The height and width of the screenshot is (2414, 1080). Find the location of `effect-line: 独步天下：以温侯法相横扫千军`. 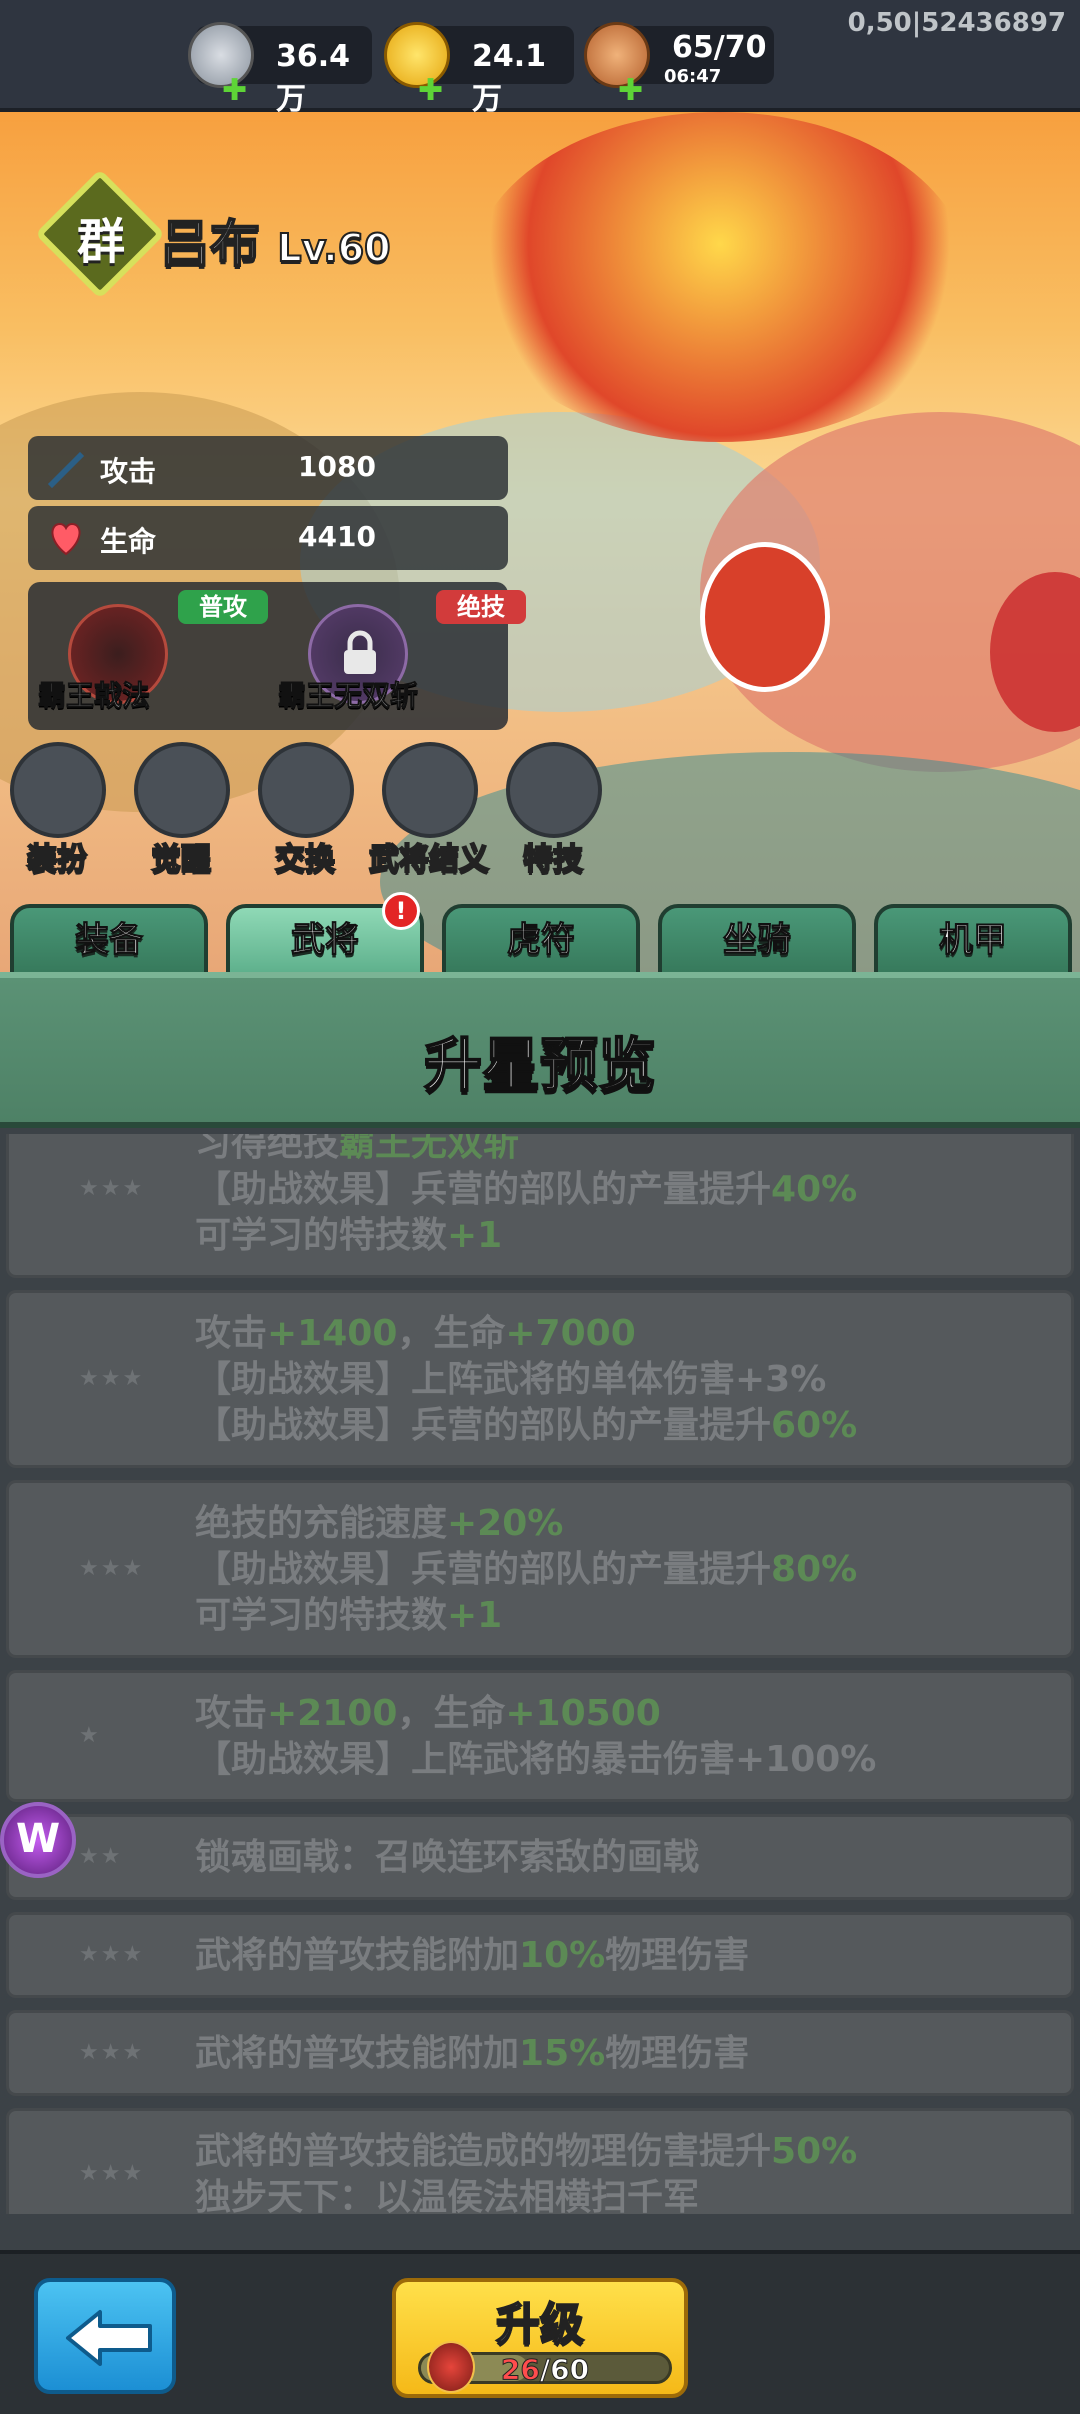

effect-line: 独步天下：以温侯法相横扫千军 is located at coordinates (526, 2194).